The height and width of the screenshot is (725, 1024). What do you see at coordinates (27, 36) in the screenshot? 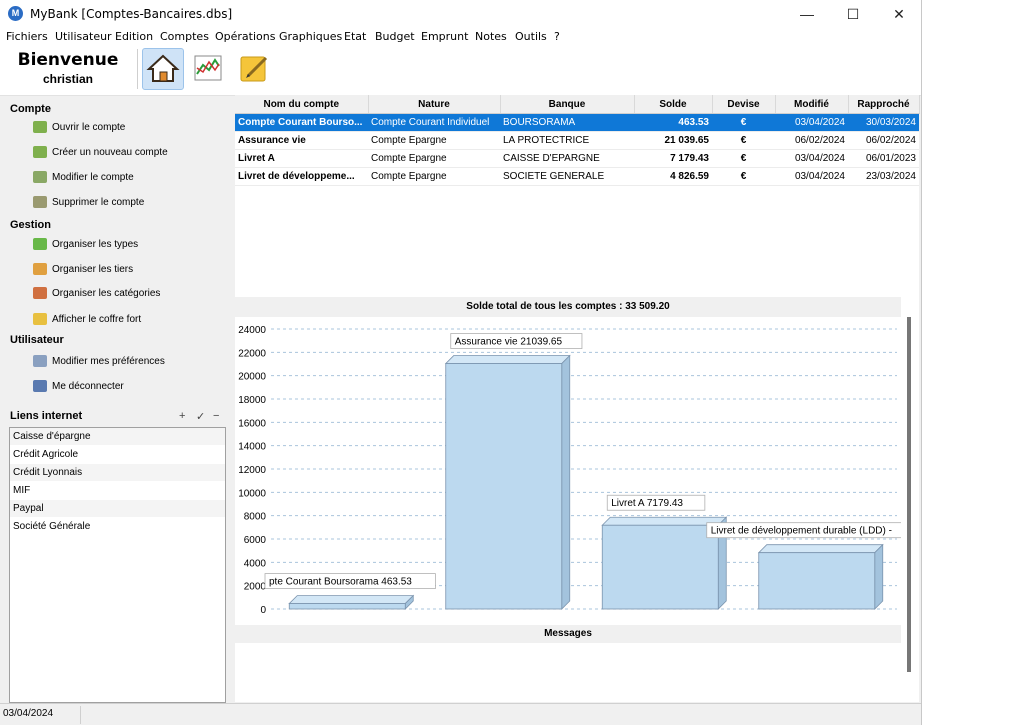
I see `menu-fichiers: Fichiers` at bounding box center [27, 36].